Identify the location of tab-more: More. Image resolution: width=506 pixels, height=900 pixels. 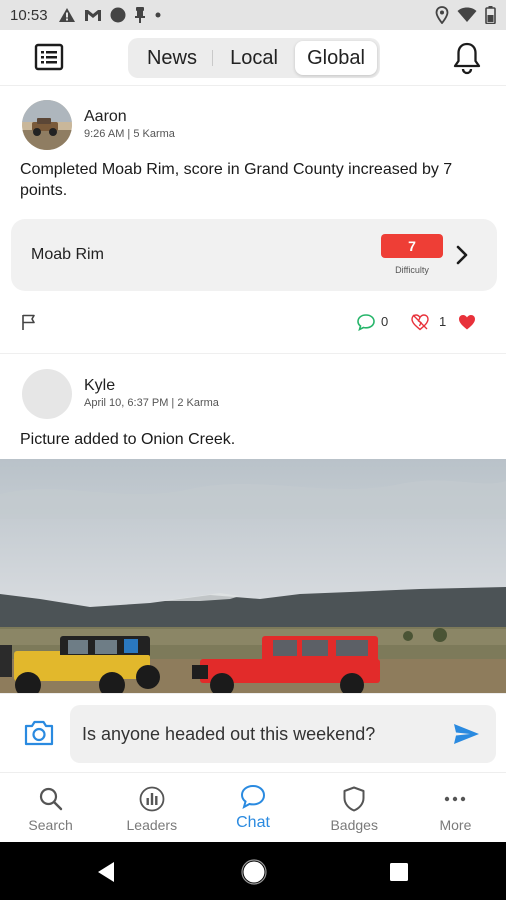
(455, 807).